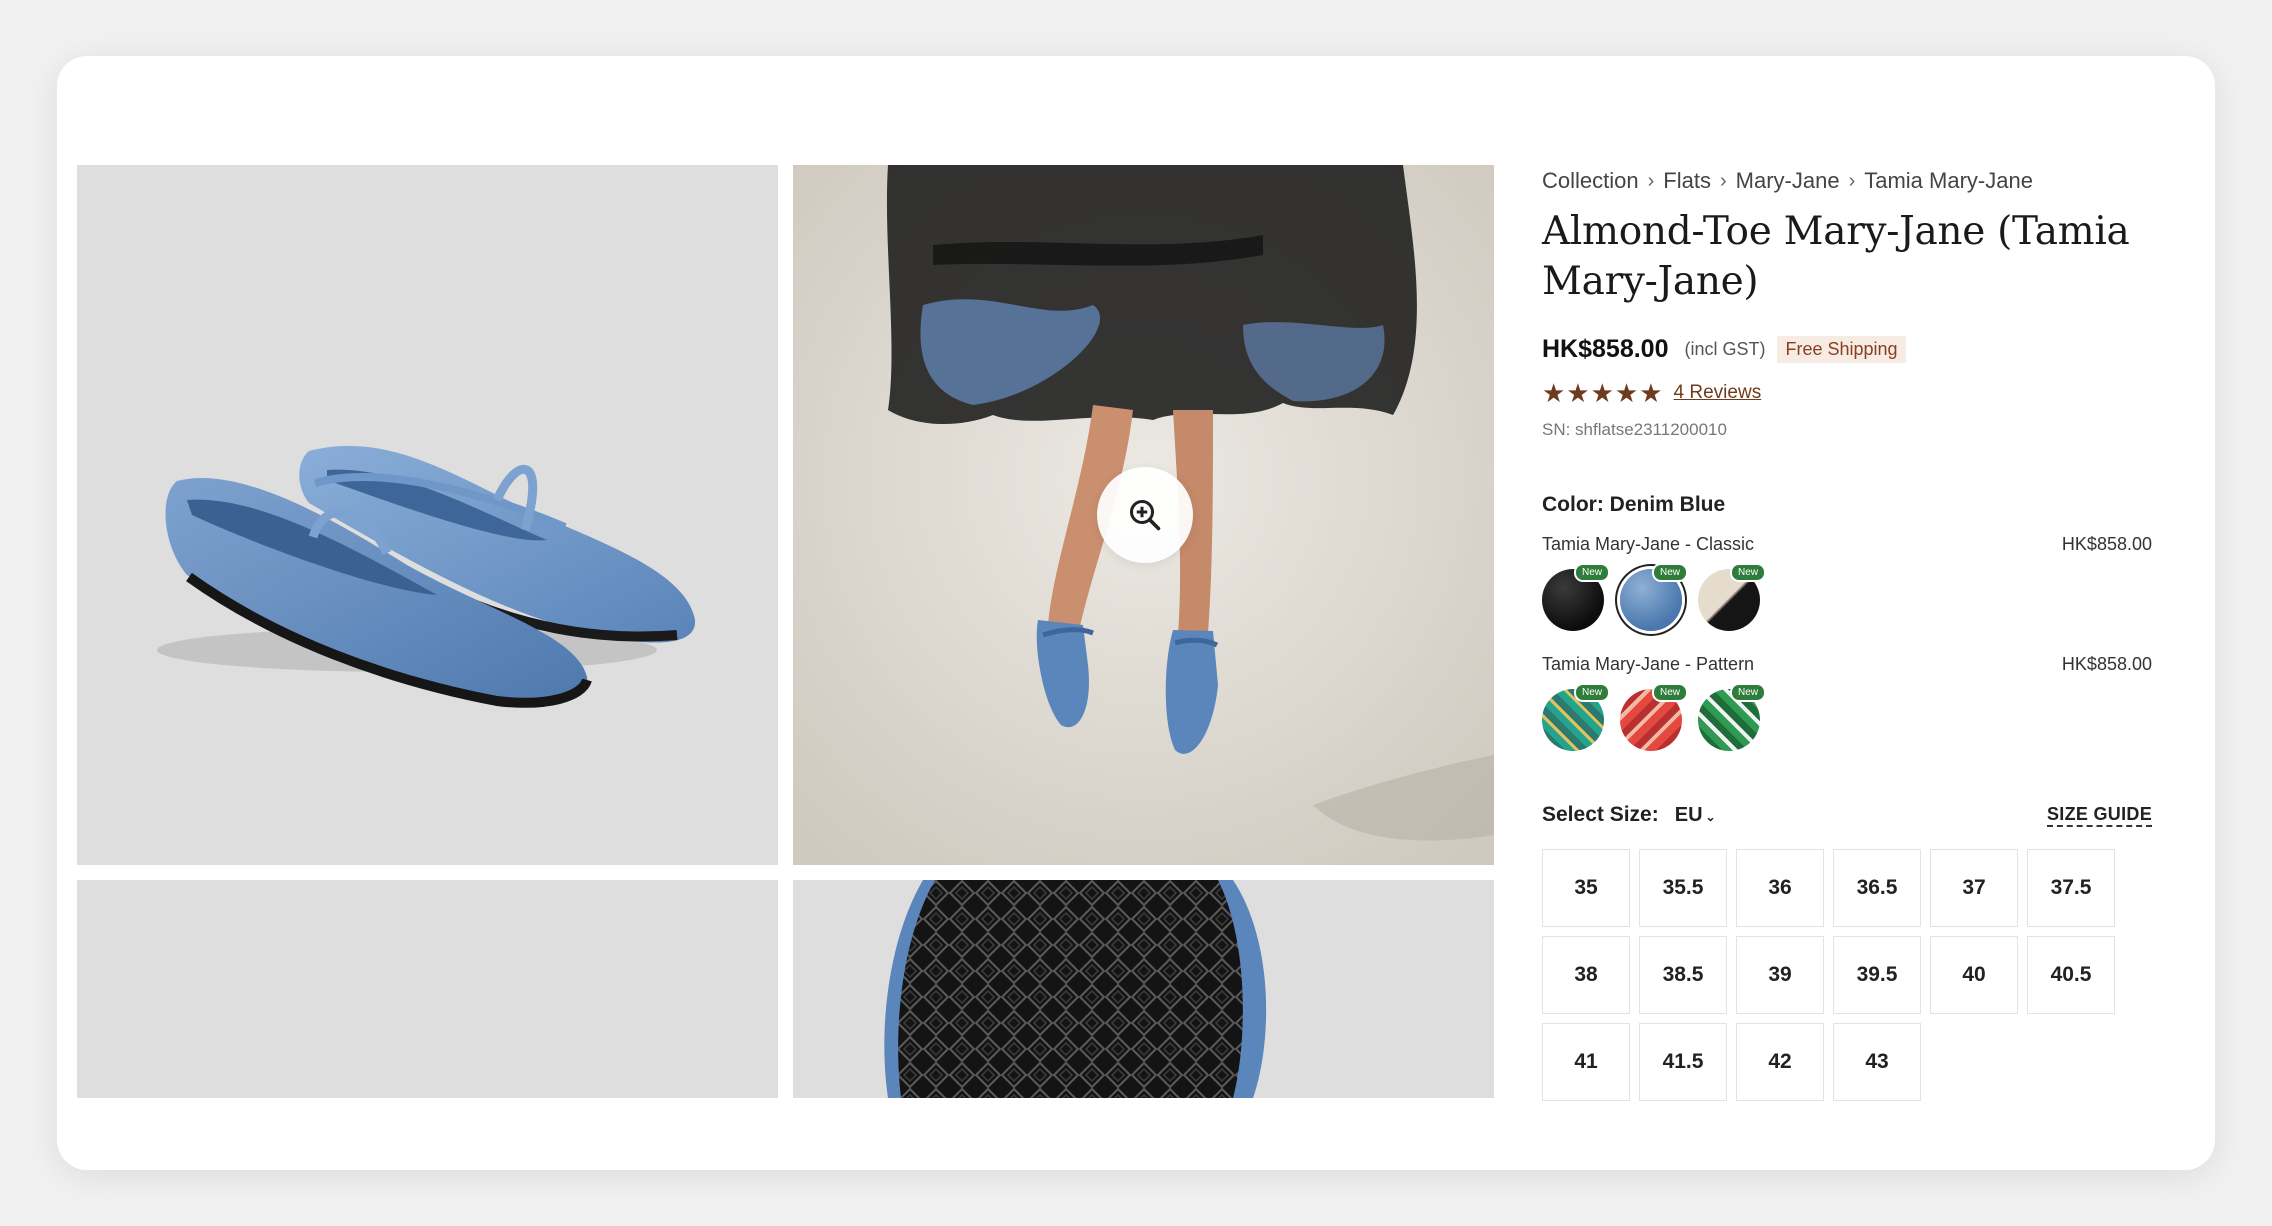  Describe the element at coordinates (1847, 544) in the screenshot. I see `variant-group-classic: Tamia Mary-Jane - Classic HK$858.00` at that location.